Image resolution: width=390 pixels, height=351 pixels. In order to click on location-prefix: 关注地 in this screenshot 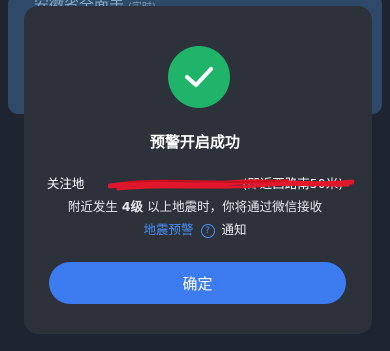, I will do `click(65, 183)`.